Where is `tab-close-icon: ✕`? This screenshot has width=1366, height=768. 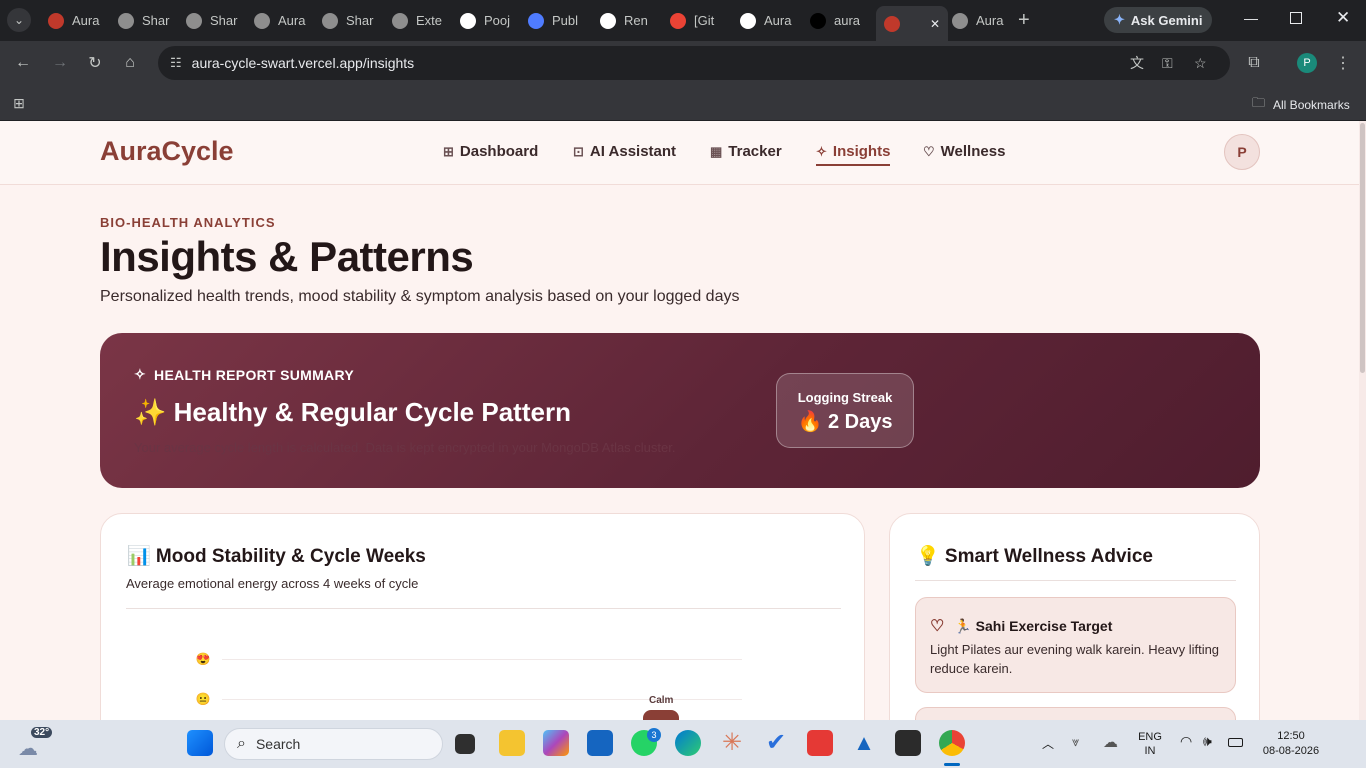 tab-close-icon: ✕ is located at coordinates (935, 24).